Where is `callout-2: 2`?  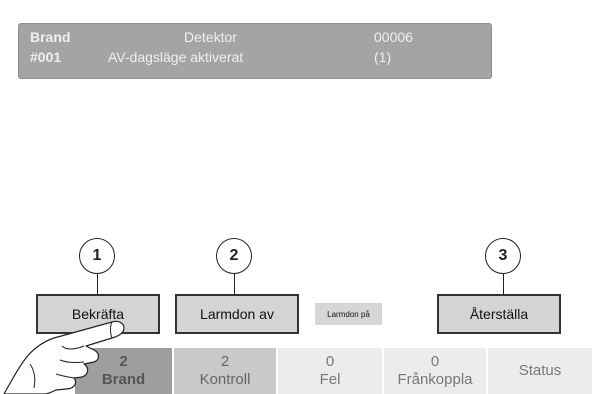 callout-2: 2 is located at coordinates (234, 256).